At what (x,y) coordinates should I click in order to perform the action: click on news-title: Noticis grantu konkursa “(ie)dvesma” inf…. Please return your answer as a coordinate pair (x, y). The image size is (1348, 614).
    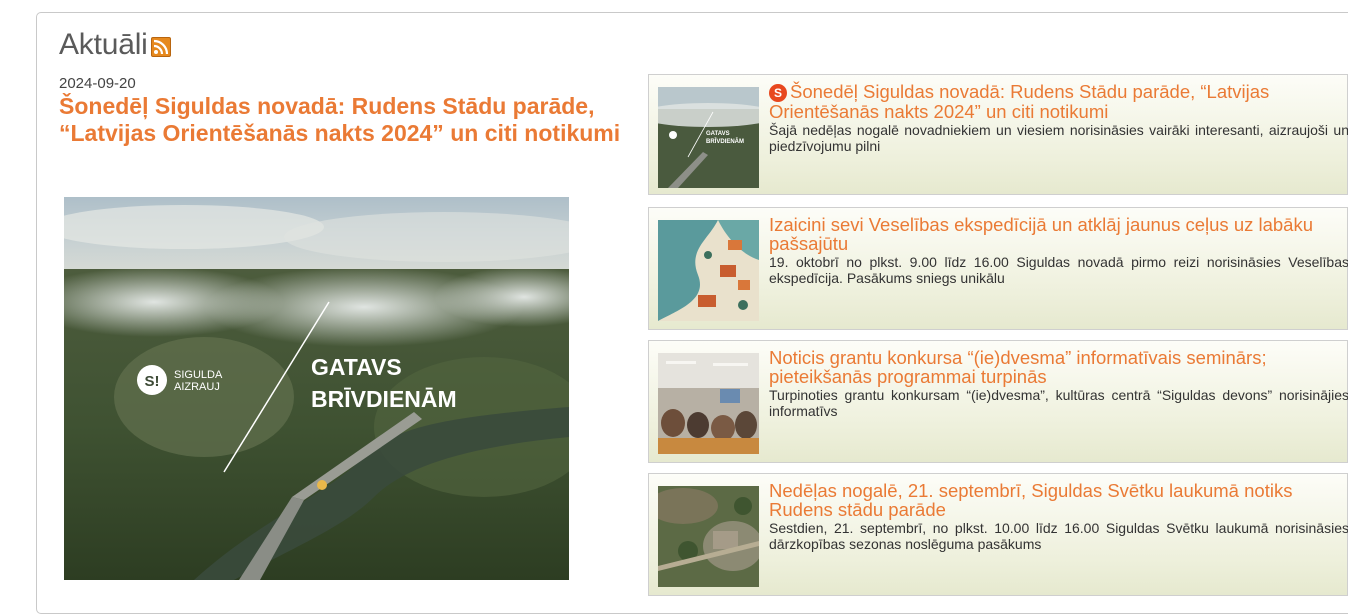
    Looking at the image, I should click on (1058, 367).